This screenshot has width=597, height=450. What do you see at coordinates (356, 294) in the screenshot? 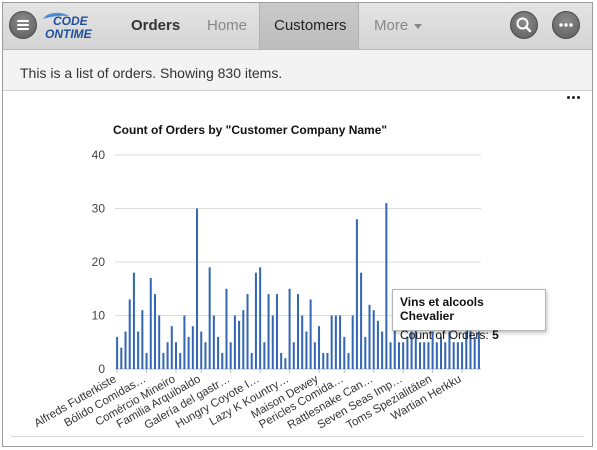
I see `bar: Que Delícia: 28` at bounding box center [356, 294].